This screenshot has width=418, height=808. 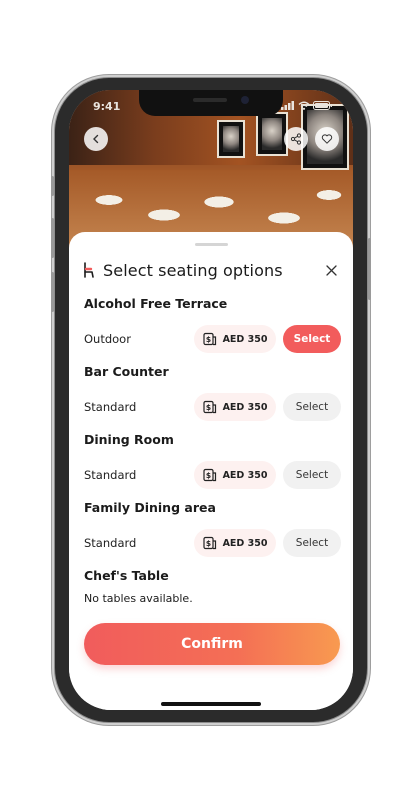 I want to click on photo-artwork, so click(x=231, y=139).